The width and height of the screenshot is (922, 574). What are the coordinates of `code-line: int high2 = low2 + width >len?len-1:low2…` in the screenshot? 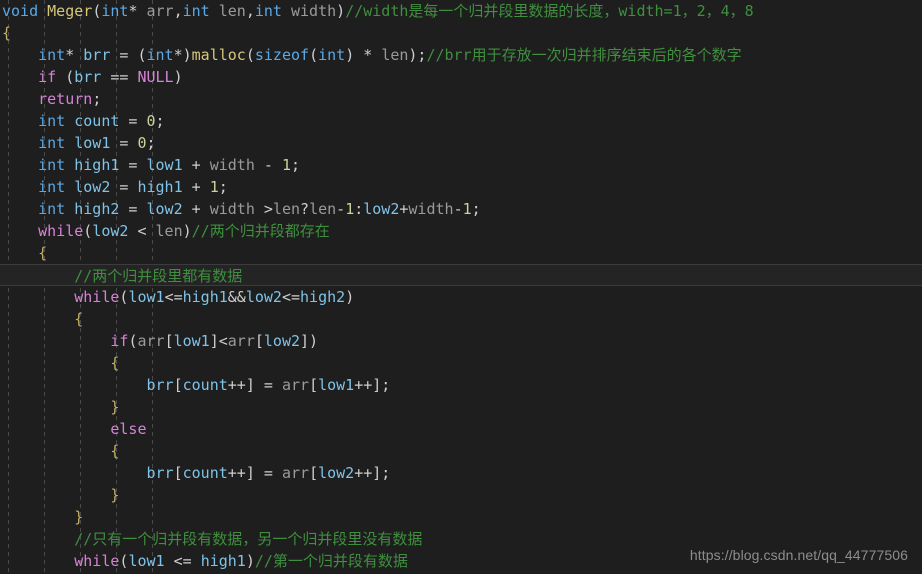 It's located at (461, 209).